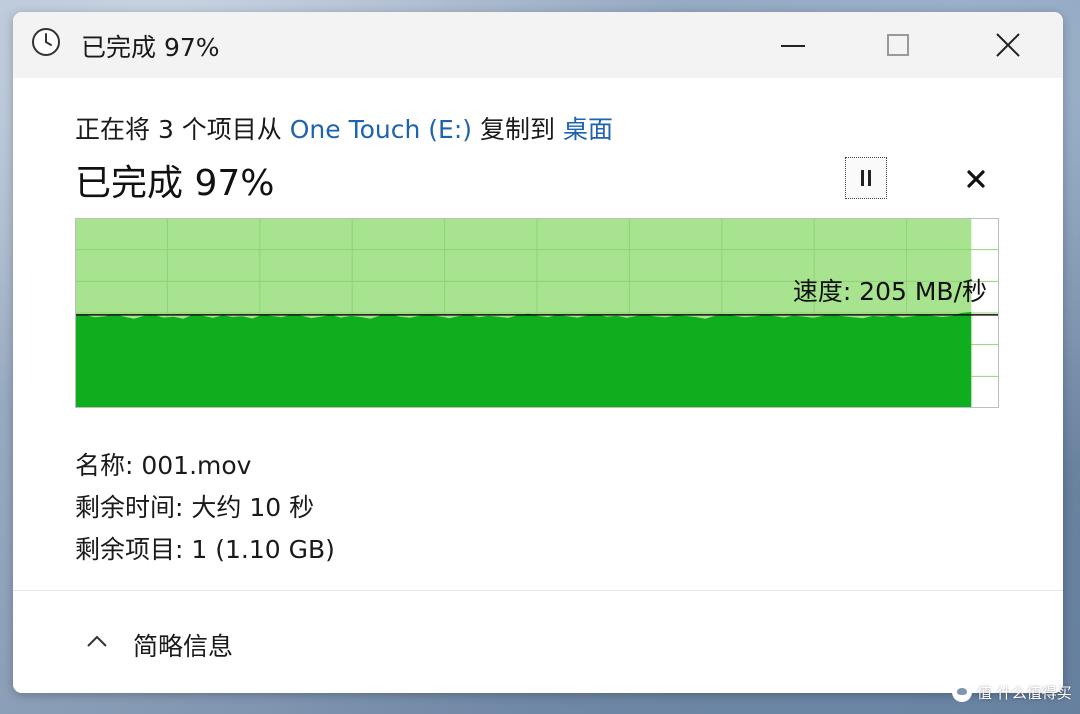 The height and width of the screenshot is (714, 1080). Describe the element at coordinates (205, 549) in the screenshot. I see `items-remaining: 剩余项目: 1 (1.10 GB)` at that location.